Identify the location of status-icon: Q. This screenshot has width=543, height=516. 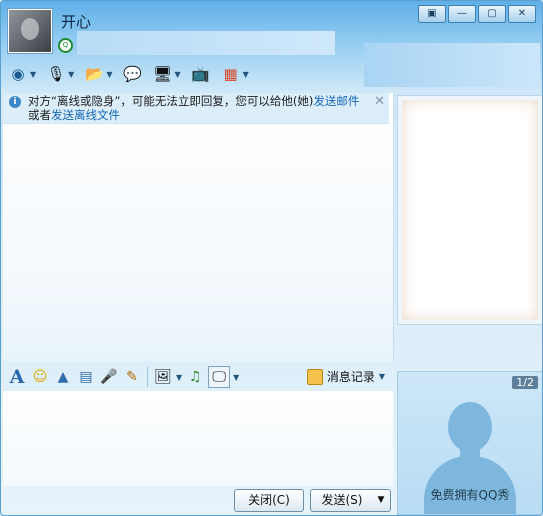
(65, 45).